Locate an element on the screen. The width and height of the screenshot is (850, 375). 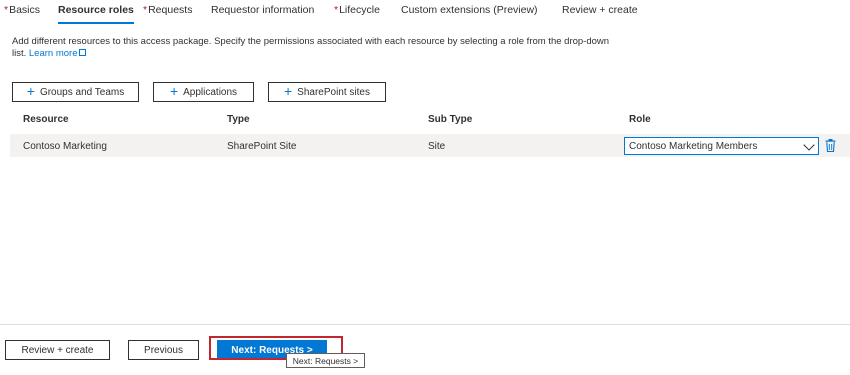
cell-type: SharePoint Site is located at coordinates (262, 146).